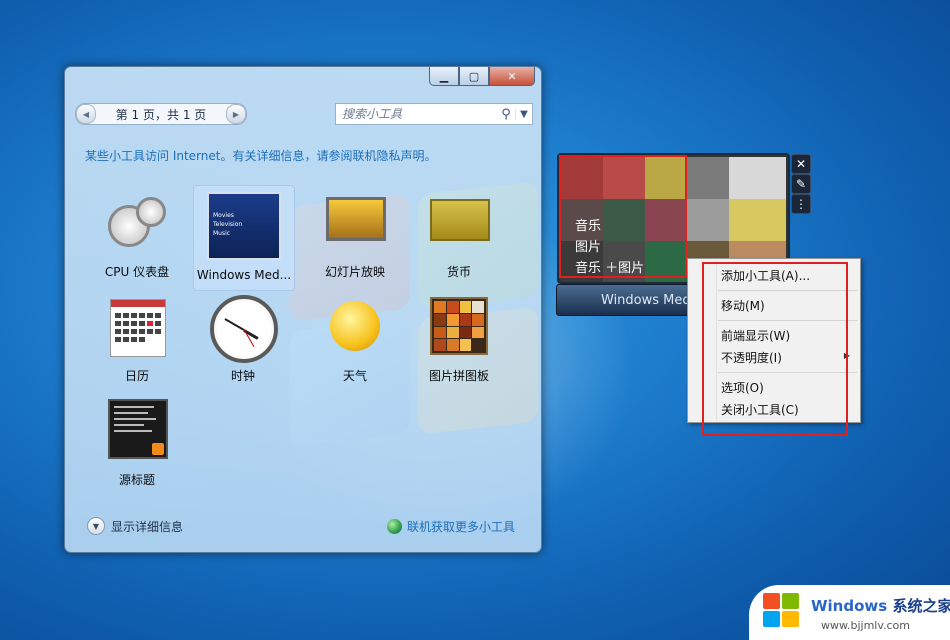 Image resolution: width=950 pixels, height=640 pixels. I want to click on cpu-meter-icon, so click(137, 223).